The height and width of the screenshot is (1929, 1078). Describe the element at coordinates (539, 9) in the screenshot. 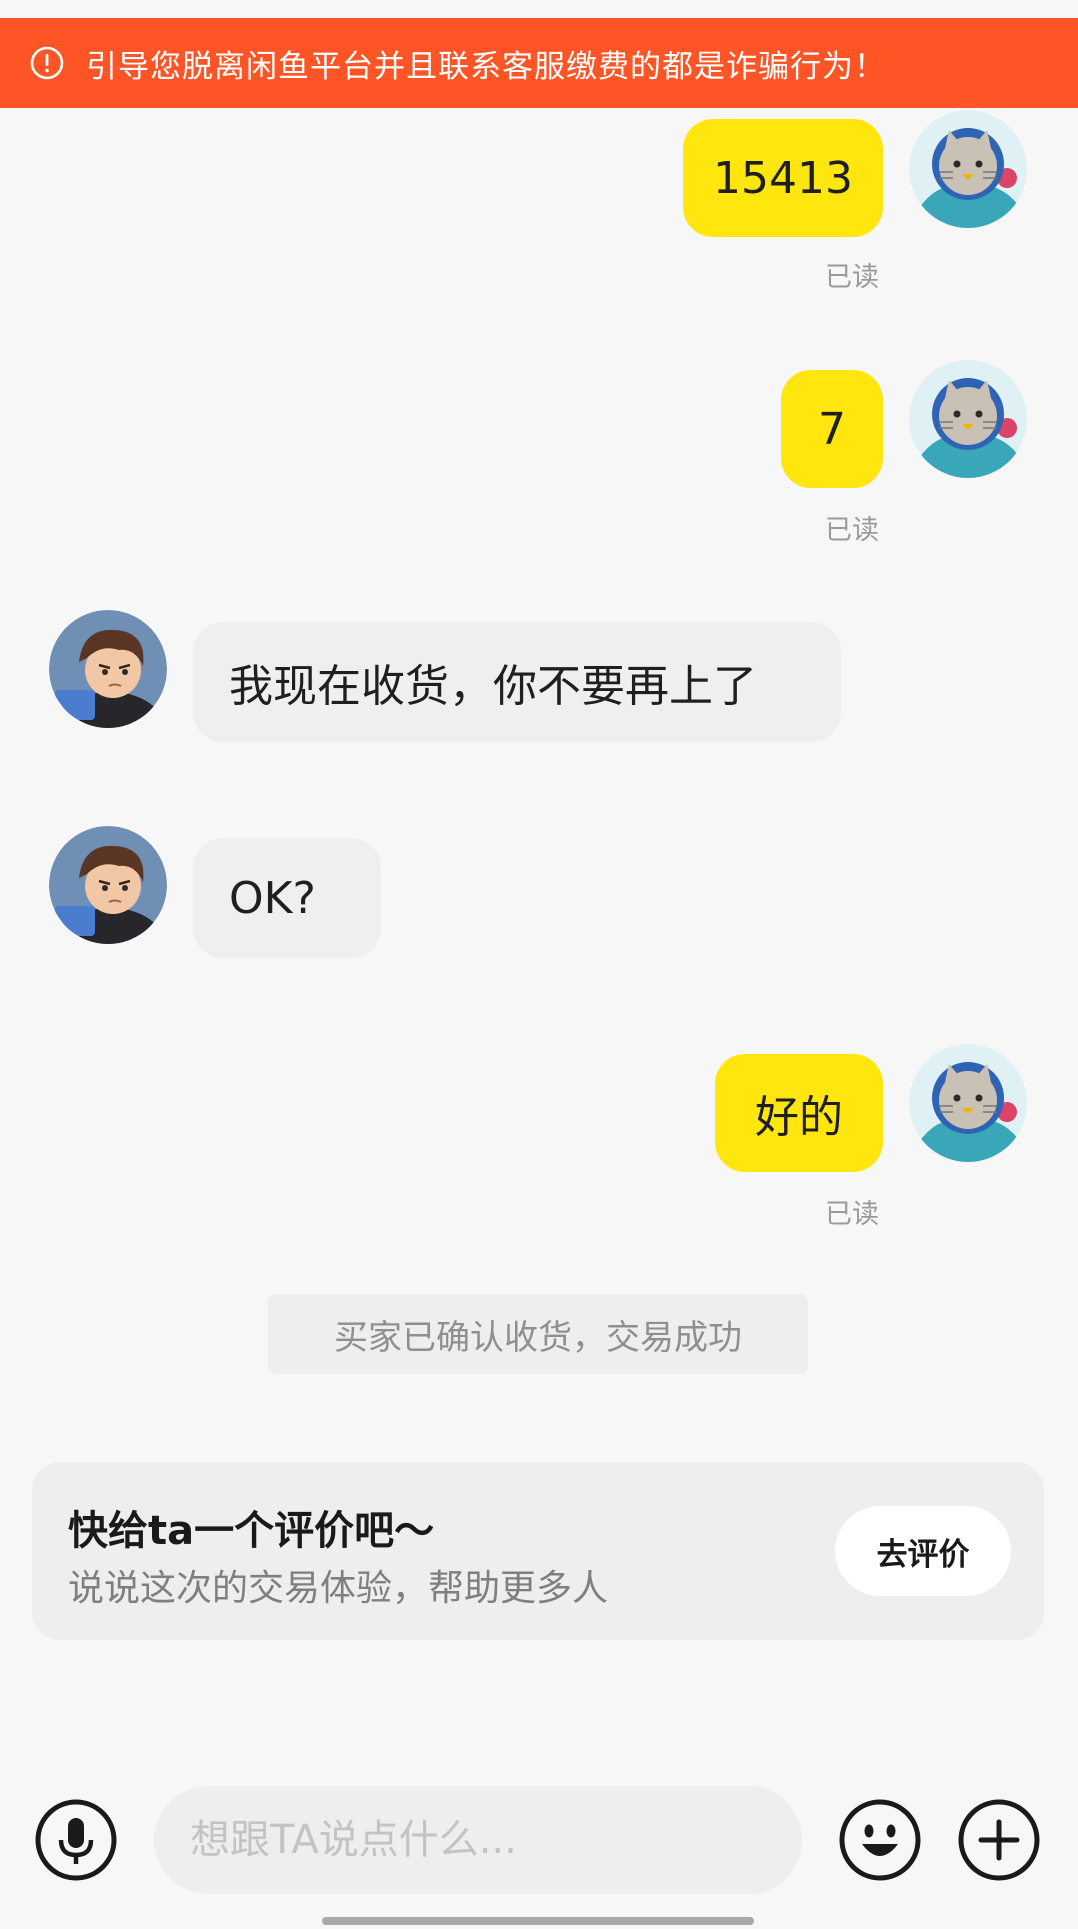

I see `status-bar-strip` at that location.